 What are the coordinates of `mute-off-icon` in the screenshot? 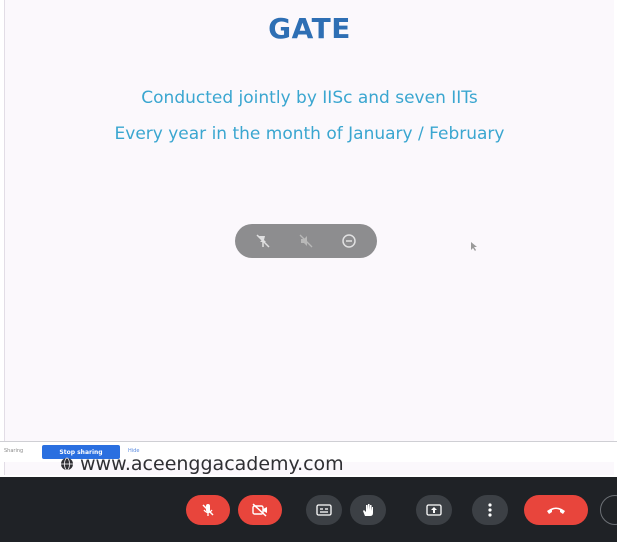 It's located at (306, 241).